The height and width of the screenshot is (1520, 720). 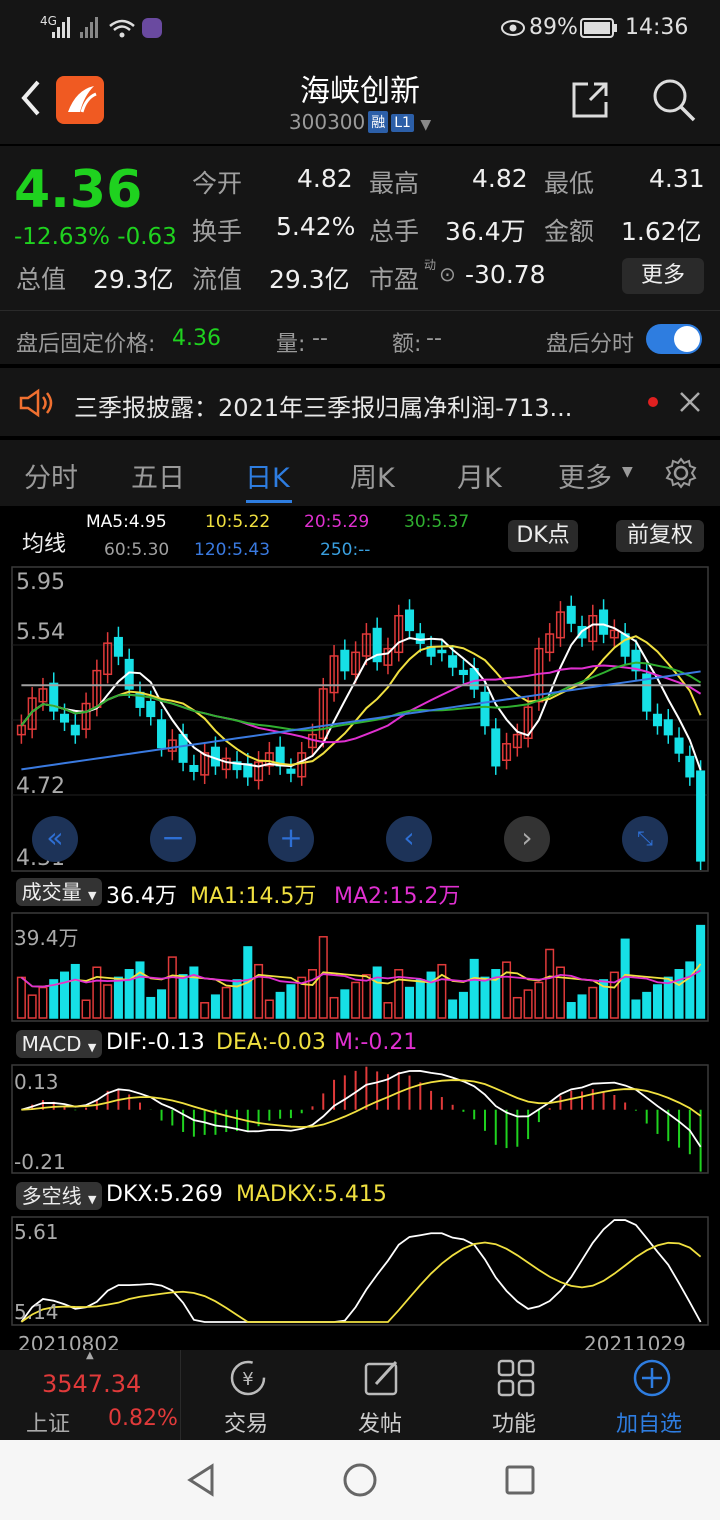 What do you see at coordinates (90, 1395) in the screenshot?
I see `index-ticker: ▲ 3547.34 上证 0.82%` at bounding box center [90, 1395].